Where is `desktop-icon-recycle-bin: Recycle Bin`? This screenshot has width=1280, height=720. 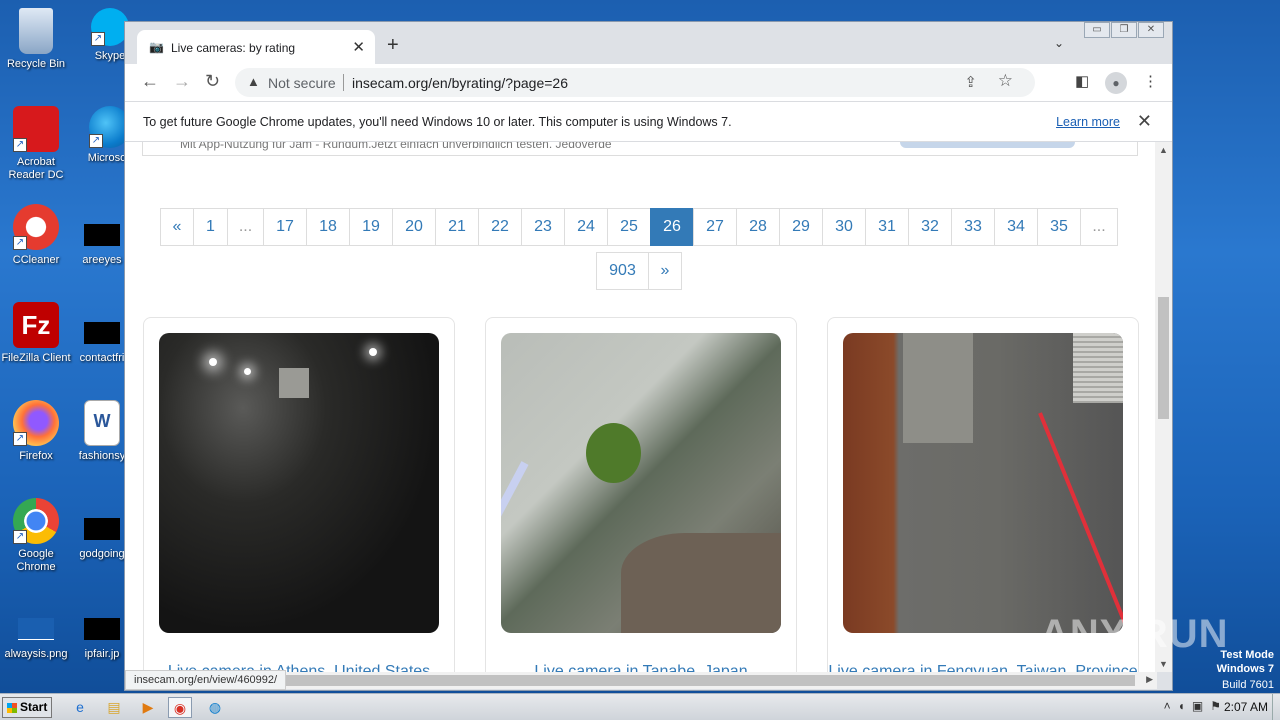 desktop-icon-recycle-bin: Recycle Bin is located at coordinates (36, 39).